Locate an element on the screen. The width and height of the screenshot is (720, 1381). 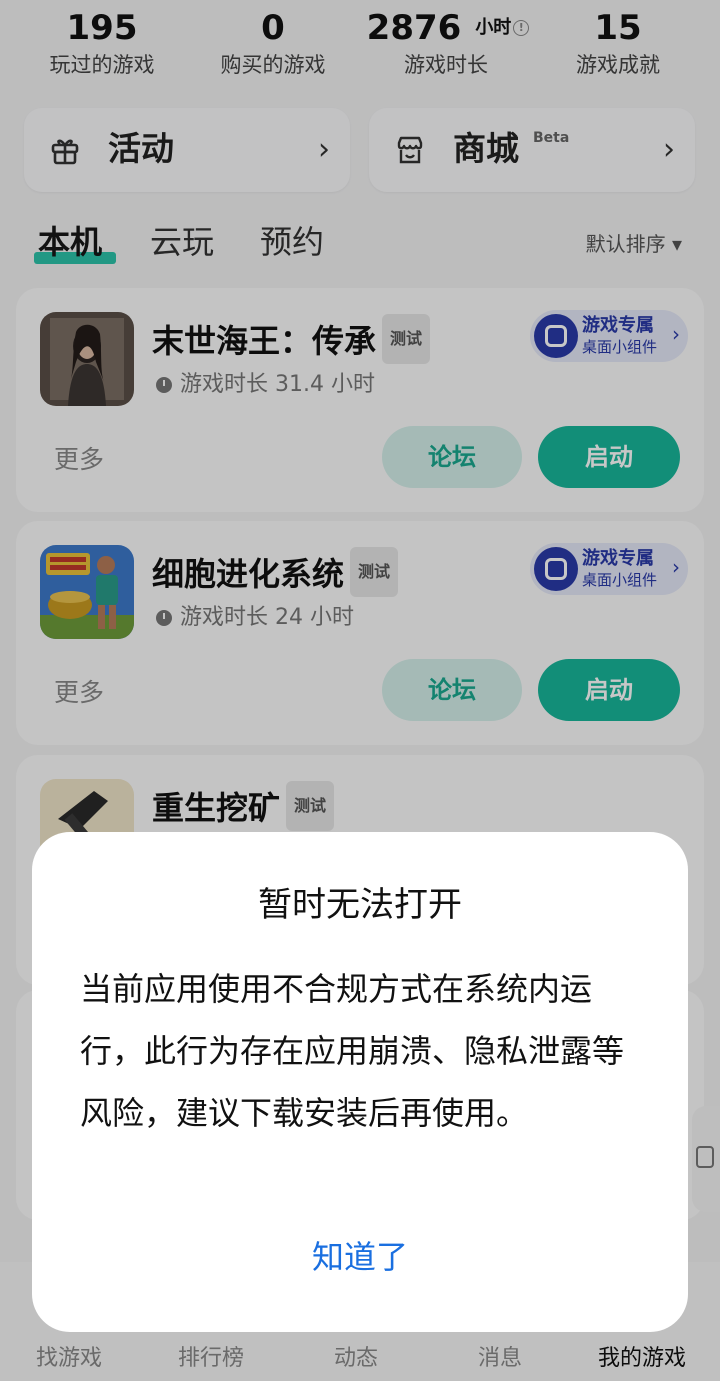
dialog-title: 暂时无法打开 is located at coordinates (360, 905).